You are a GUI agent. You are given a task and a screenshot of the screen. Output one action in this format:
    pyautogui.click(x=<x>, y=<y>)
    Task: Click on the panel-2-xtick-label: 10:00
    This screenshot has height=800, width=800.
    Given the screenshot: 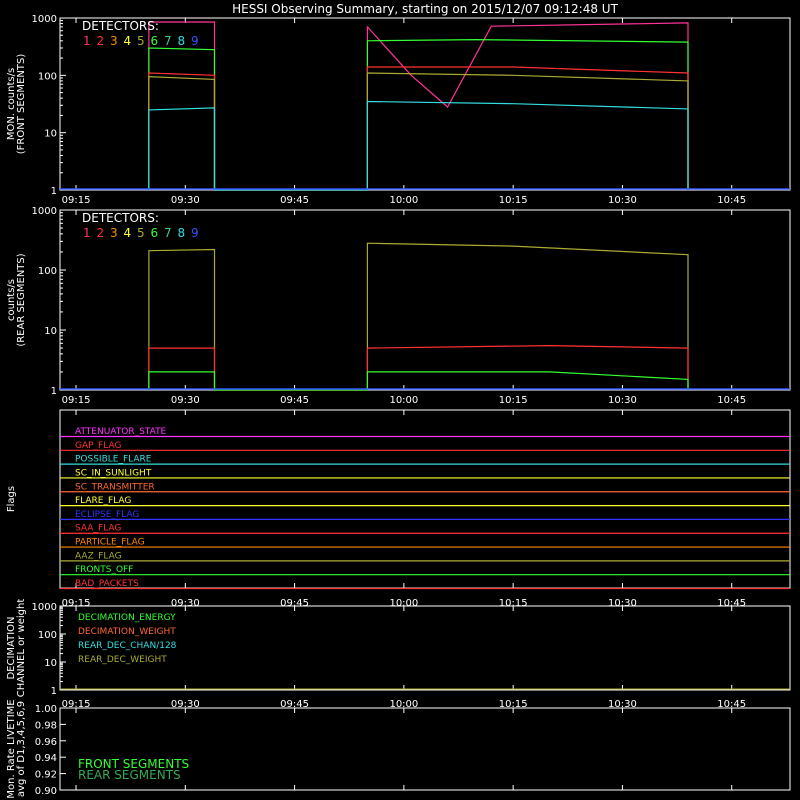 What is the action you would take?
    pyautogui.click(x=403, y=400)
    